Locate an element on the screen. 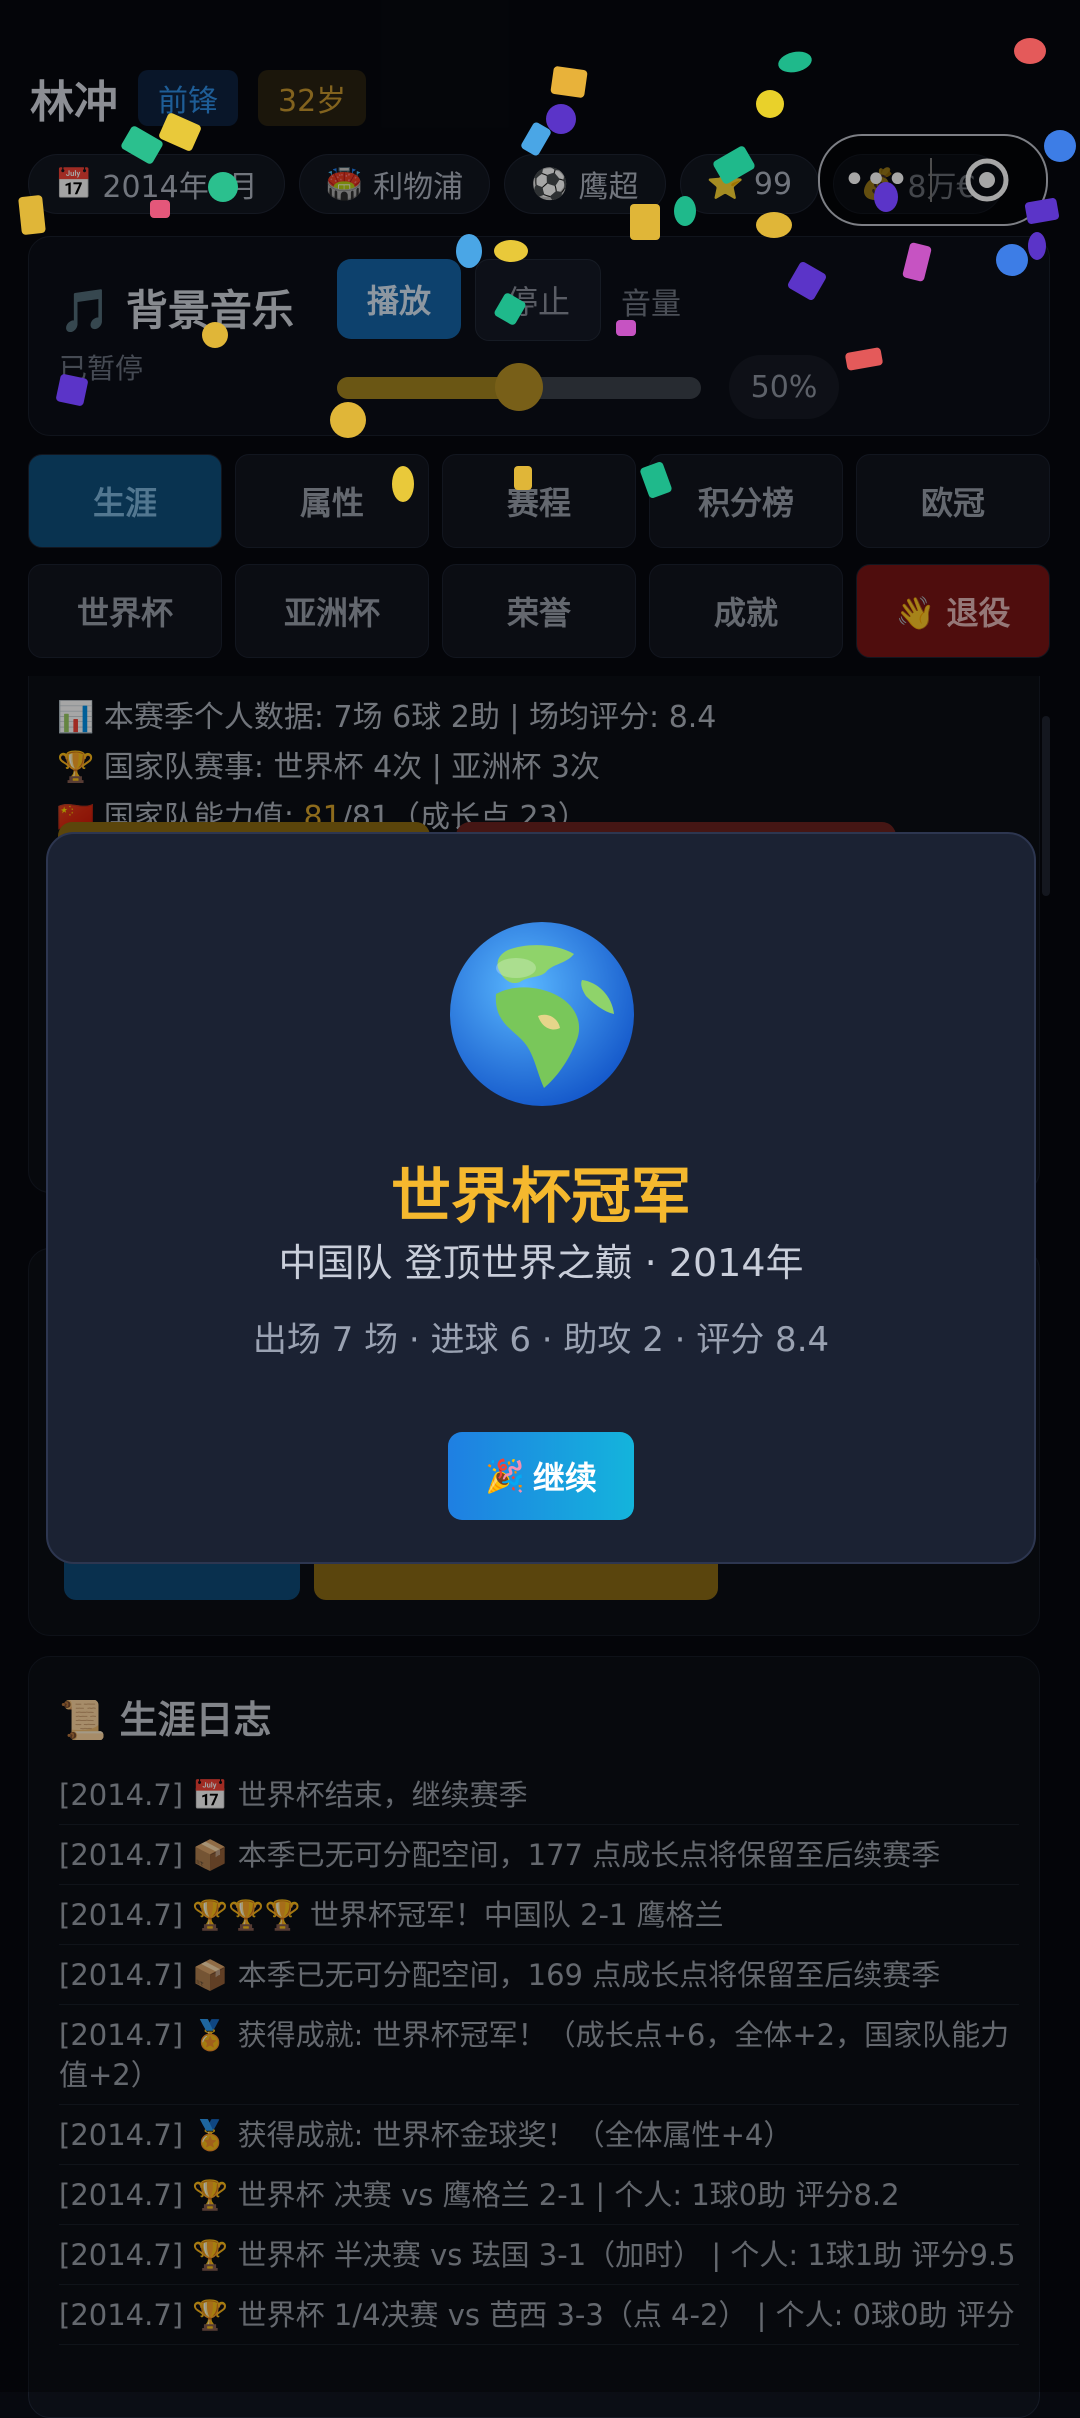 This screenshot has height=2418, width=1080. continue-label: 继续 is located at coordinates (564, 1478).